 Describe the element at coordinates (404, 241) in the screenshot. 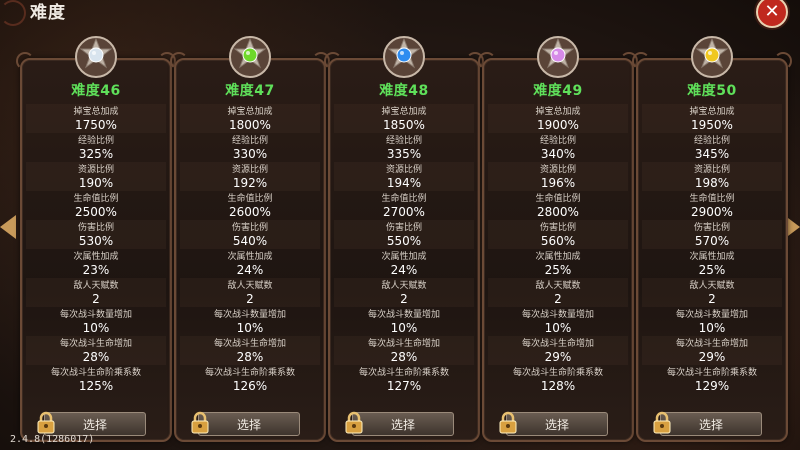

I see `stat-value: 550%` at that location.